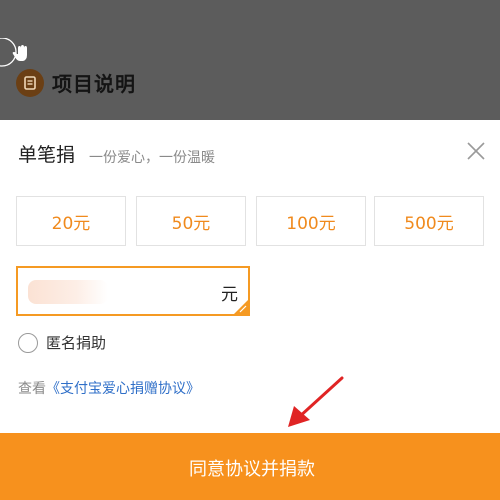 The width and height of the screenshot is (500, 500). Describe the element at coordinates (47, 155) in the screenshot. I see `sheet-title: 单笔捐` at that location.